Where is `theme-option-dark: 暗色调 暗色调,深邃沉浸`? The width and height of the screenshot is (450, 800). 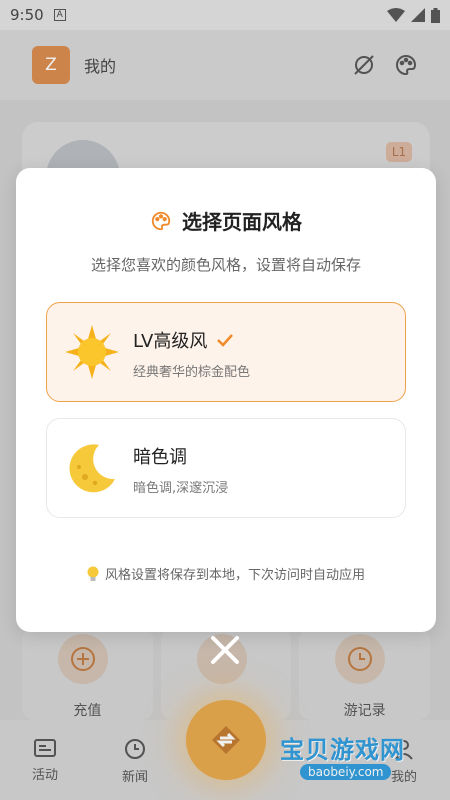
theme-option-dark: 暗色调 暗色调,深邃沉浸 is located at coordinates (226, 468).